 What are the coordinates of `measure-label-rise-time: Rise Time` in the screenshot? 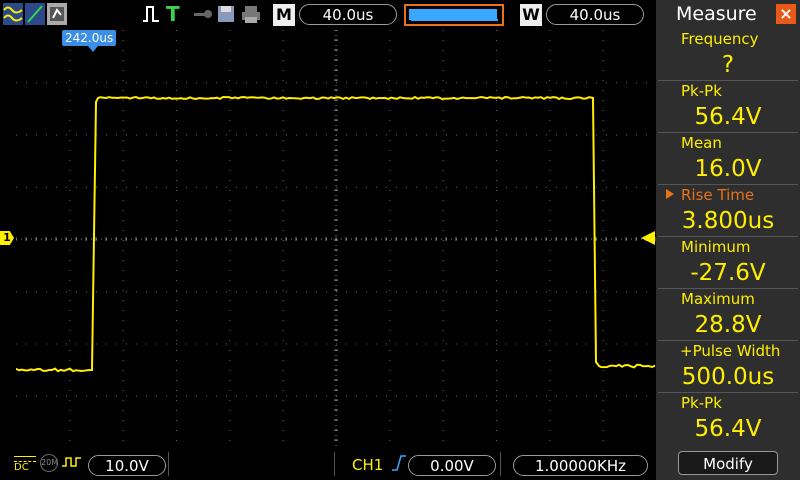 It's located at (728, 195).